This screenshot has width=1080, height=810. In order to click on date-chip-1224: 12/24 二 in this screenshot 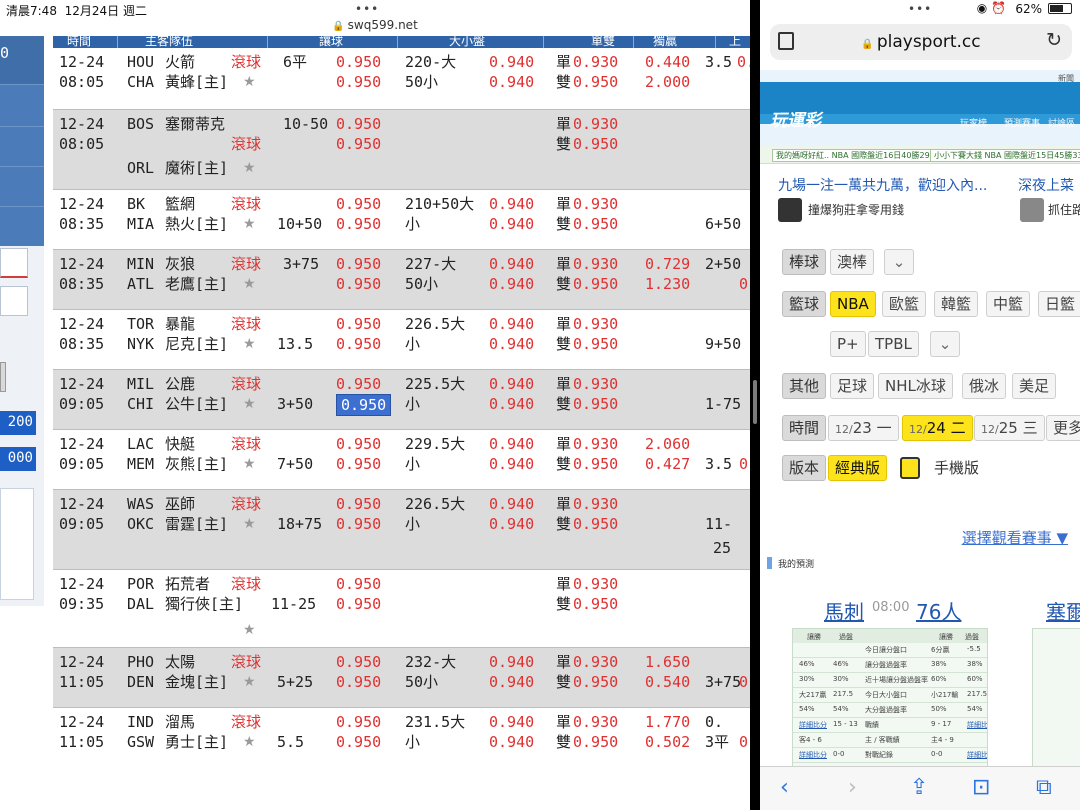, I will do `click(937, 428)`.